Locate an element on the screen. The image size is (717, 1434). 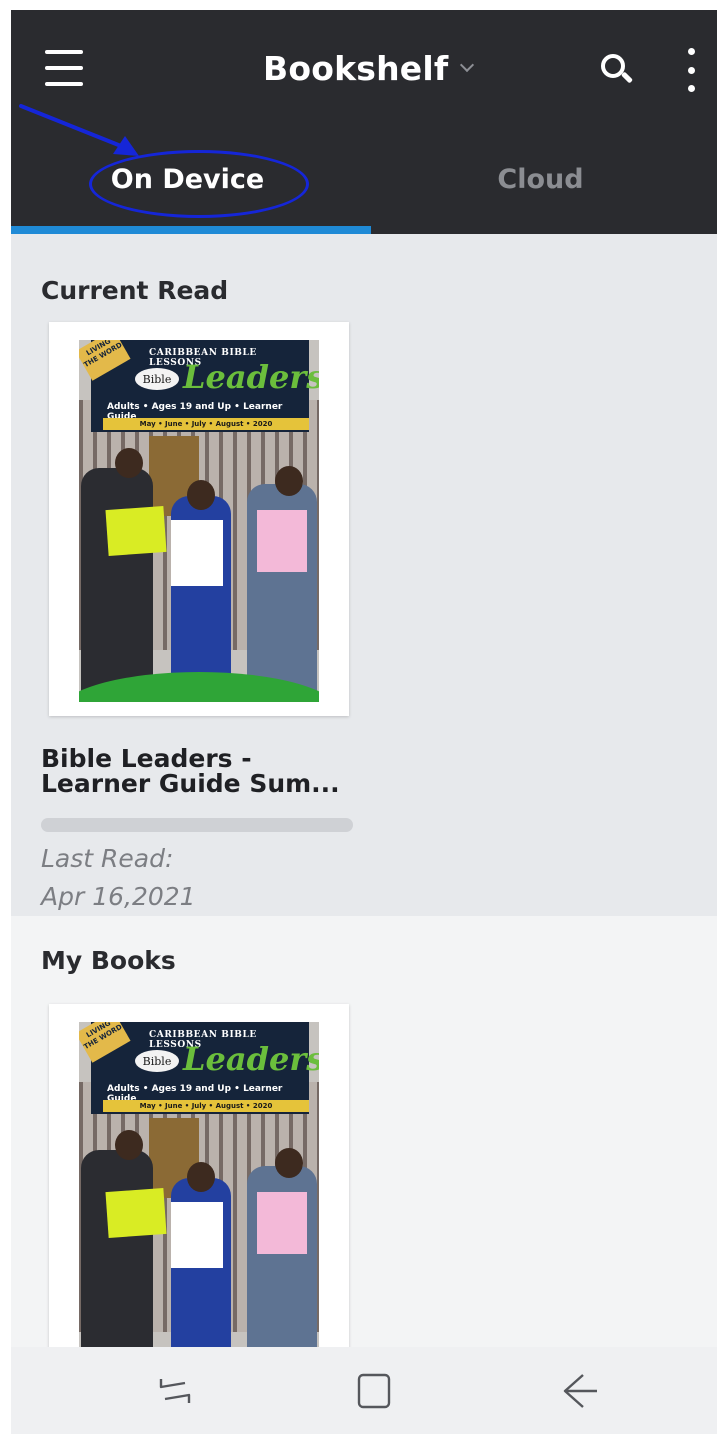
chevron-down-icon is located at coordinates (467, 65).